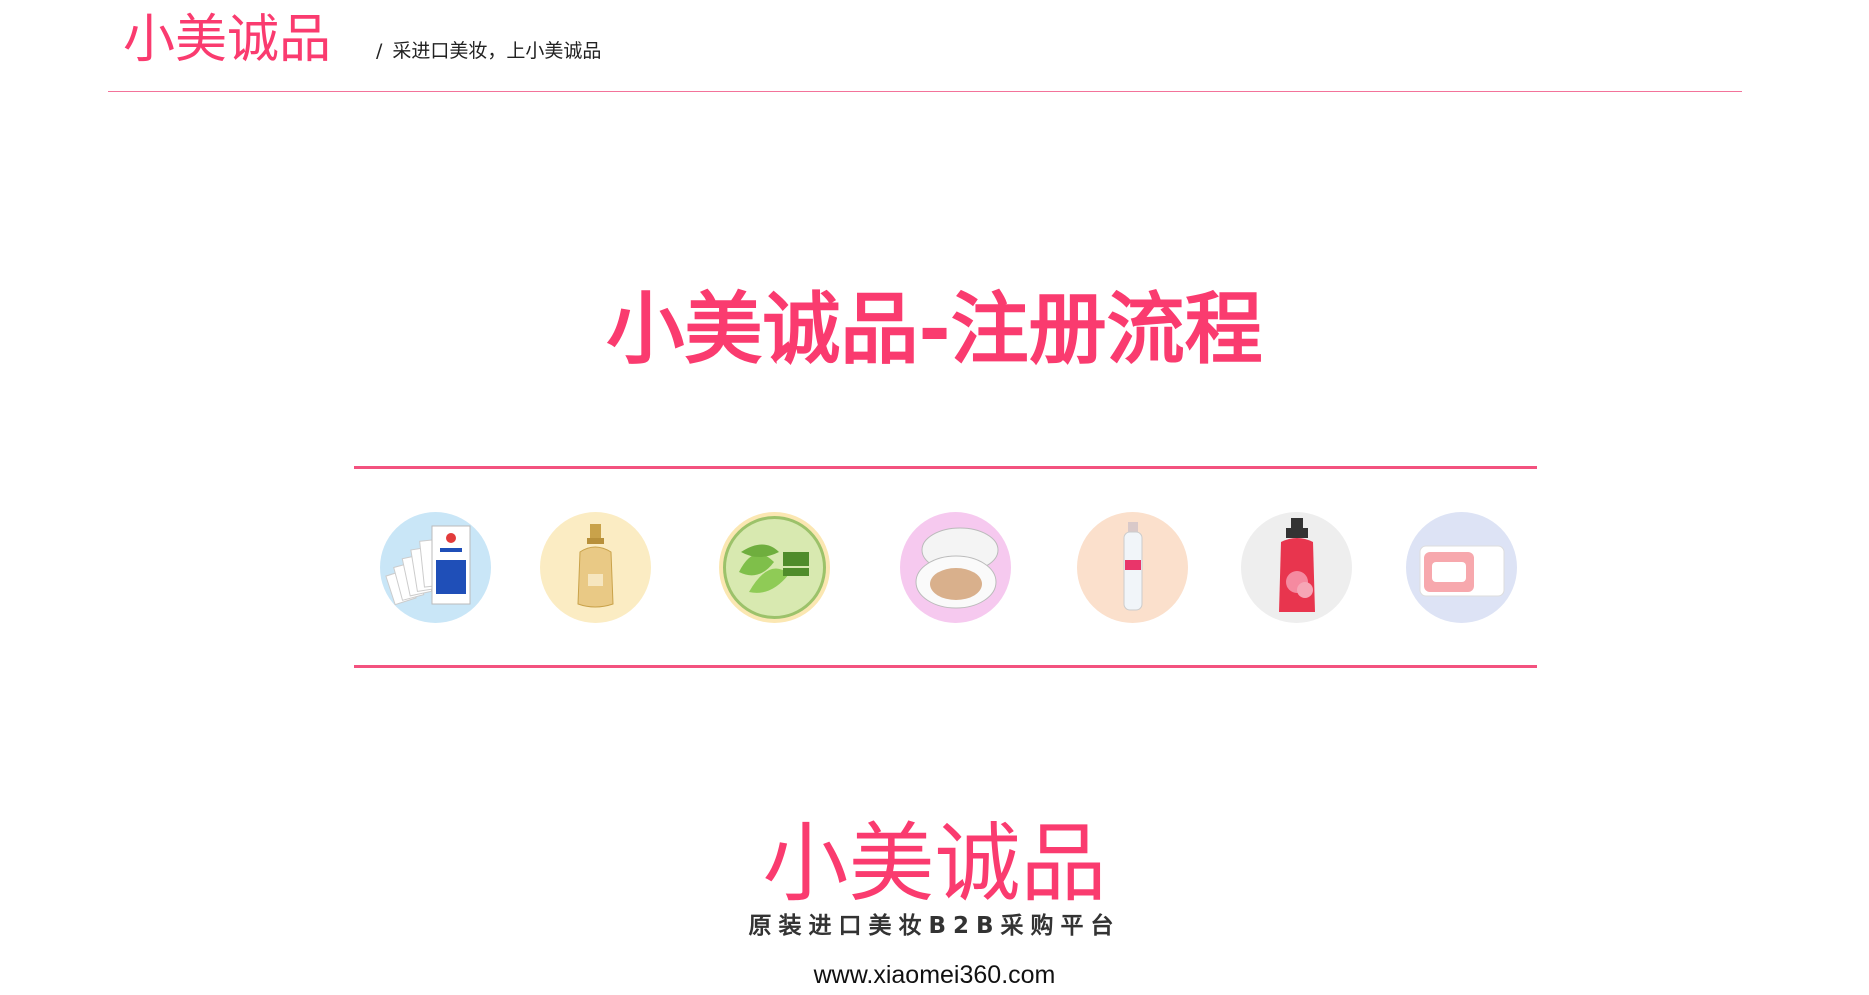 The image size is (1869, 995). What do you see at coordinates (934, 975) in the screenshot?
I see `website-link: www.xiaomei360.com` at bounding box center [934, 975].